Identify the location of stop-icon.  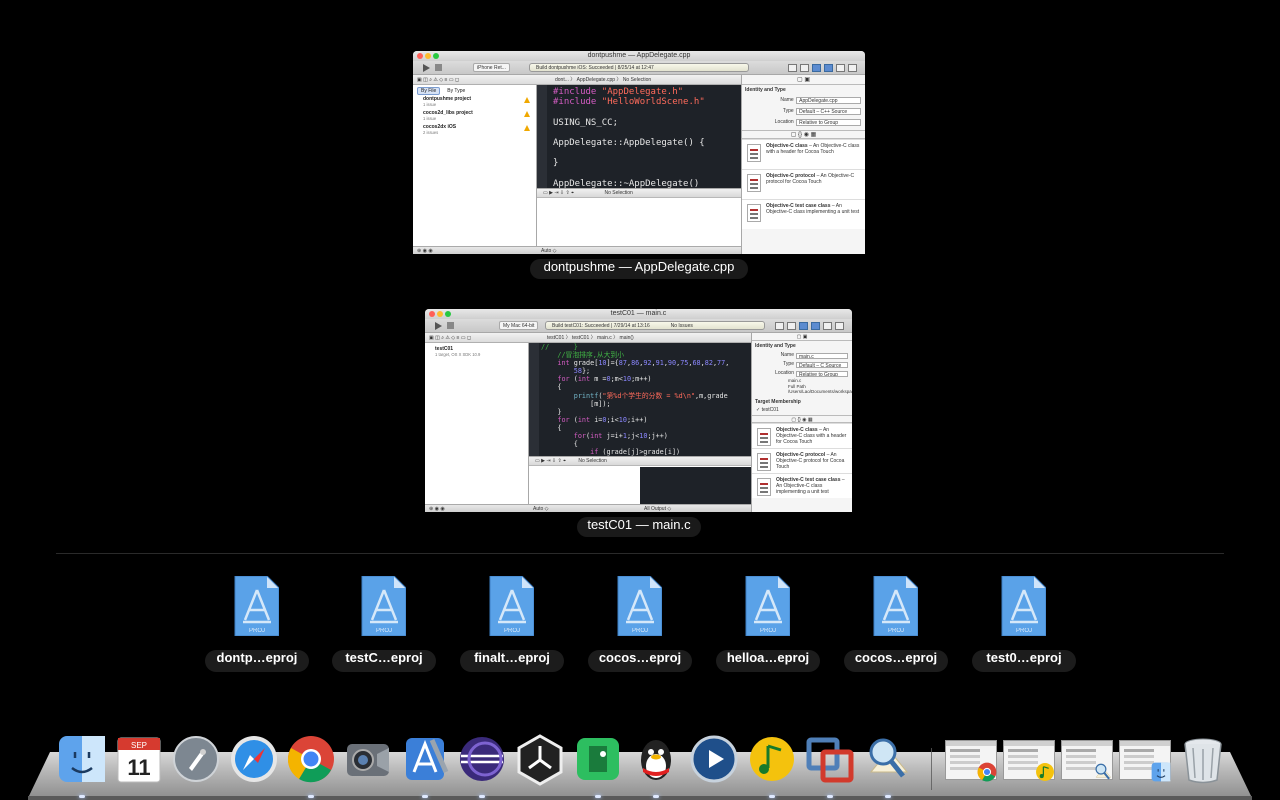
(438, 67).